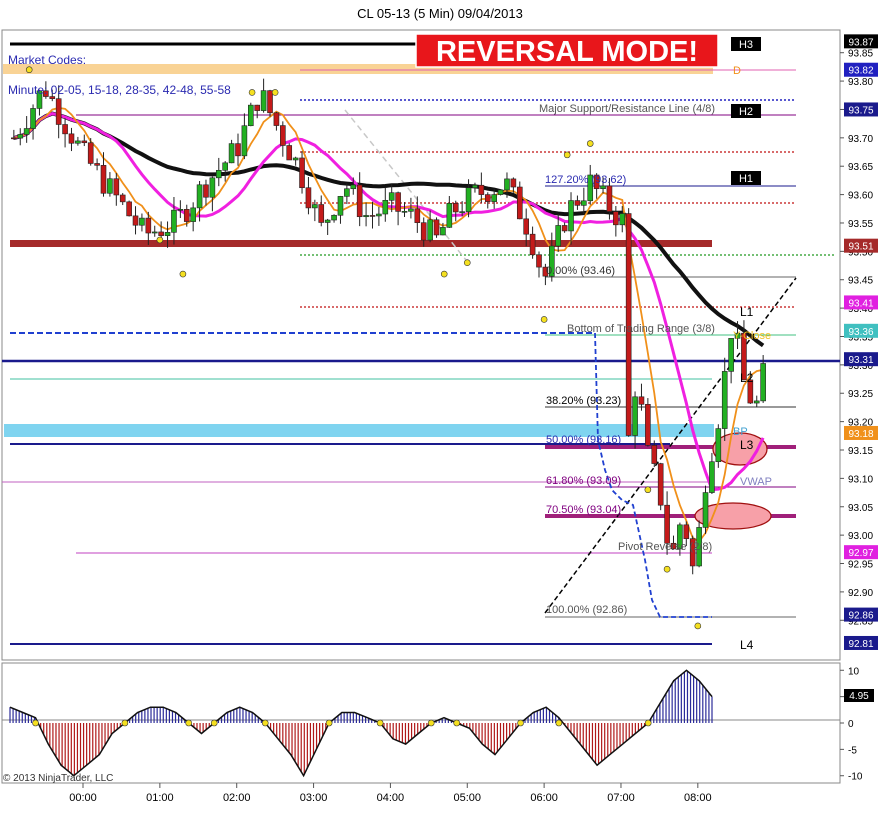 The width and height of the screenshot is (887, 830). Describe the element at coordinates (860, 247) in the screenshot. I see `price-tag-text: 93.51` at that location.